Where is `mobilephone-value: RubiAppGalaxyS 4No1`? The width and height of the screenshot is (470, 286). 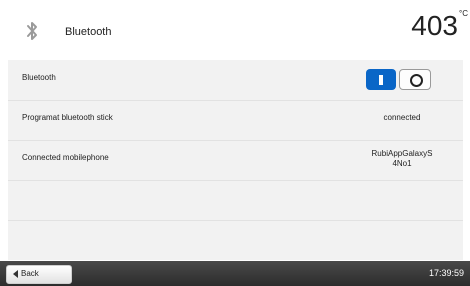 mobilephone-value: RubiAppGalaxyS 4No1 is located at coordinates (402, 159).